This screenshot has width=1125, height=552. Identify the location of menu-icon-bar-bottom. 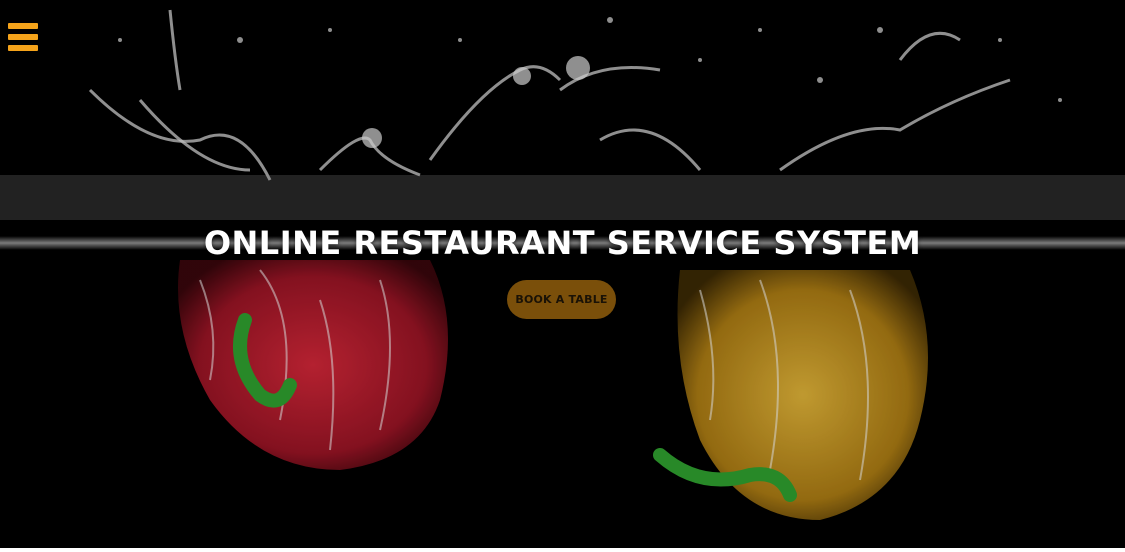
(23, 48).